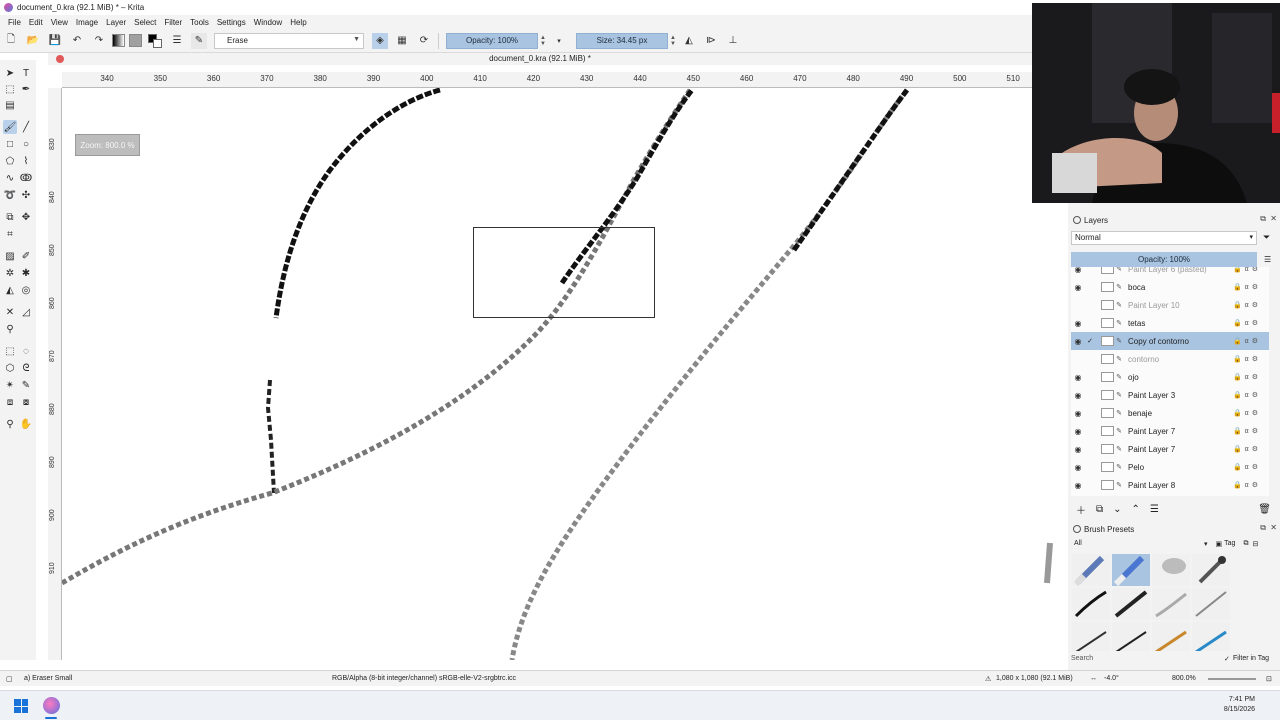 This screenshot has height=720, width=1280. Describe the element at coordinates (1229, 543) in the screenshot. I see `tag-label: Tag` at that location.